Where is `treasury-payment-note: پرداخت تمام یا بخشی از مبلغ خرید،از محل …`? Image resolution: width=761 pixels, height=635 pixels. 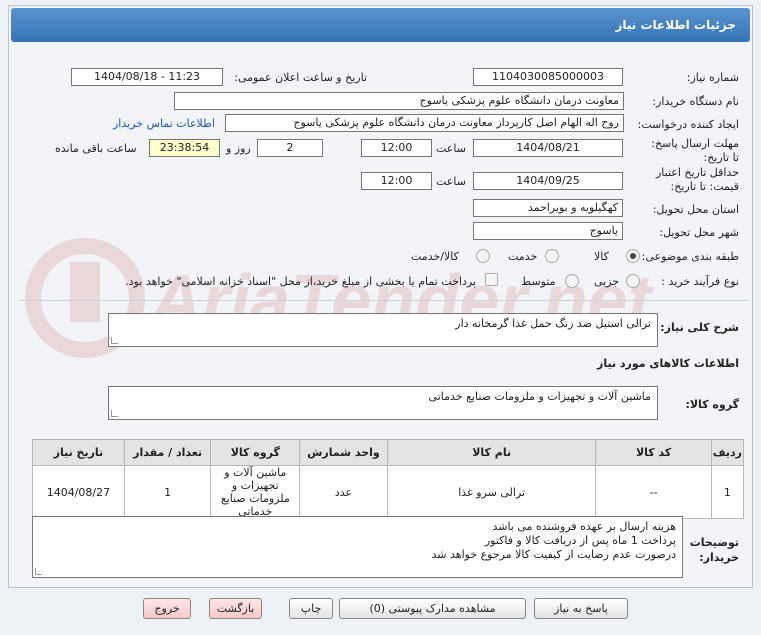 treasury-payment-note: پرداخت تمام یا بخشی از مبلغ خرید،از محل … is located at coordinates (300, 281).